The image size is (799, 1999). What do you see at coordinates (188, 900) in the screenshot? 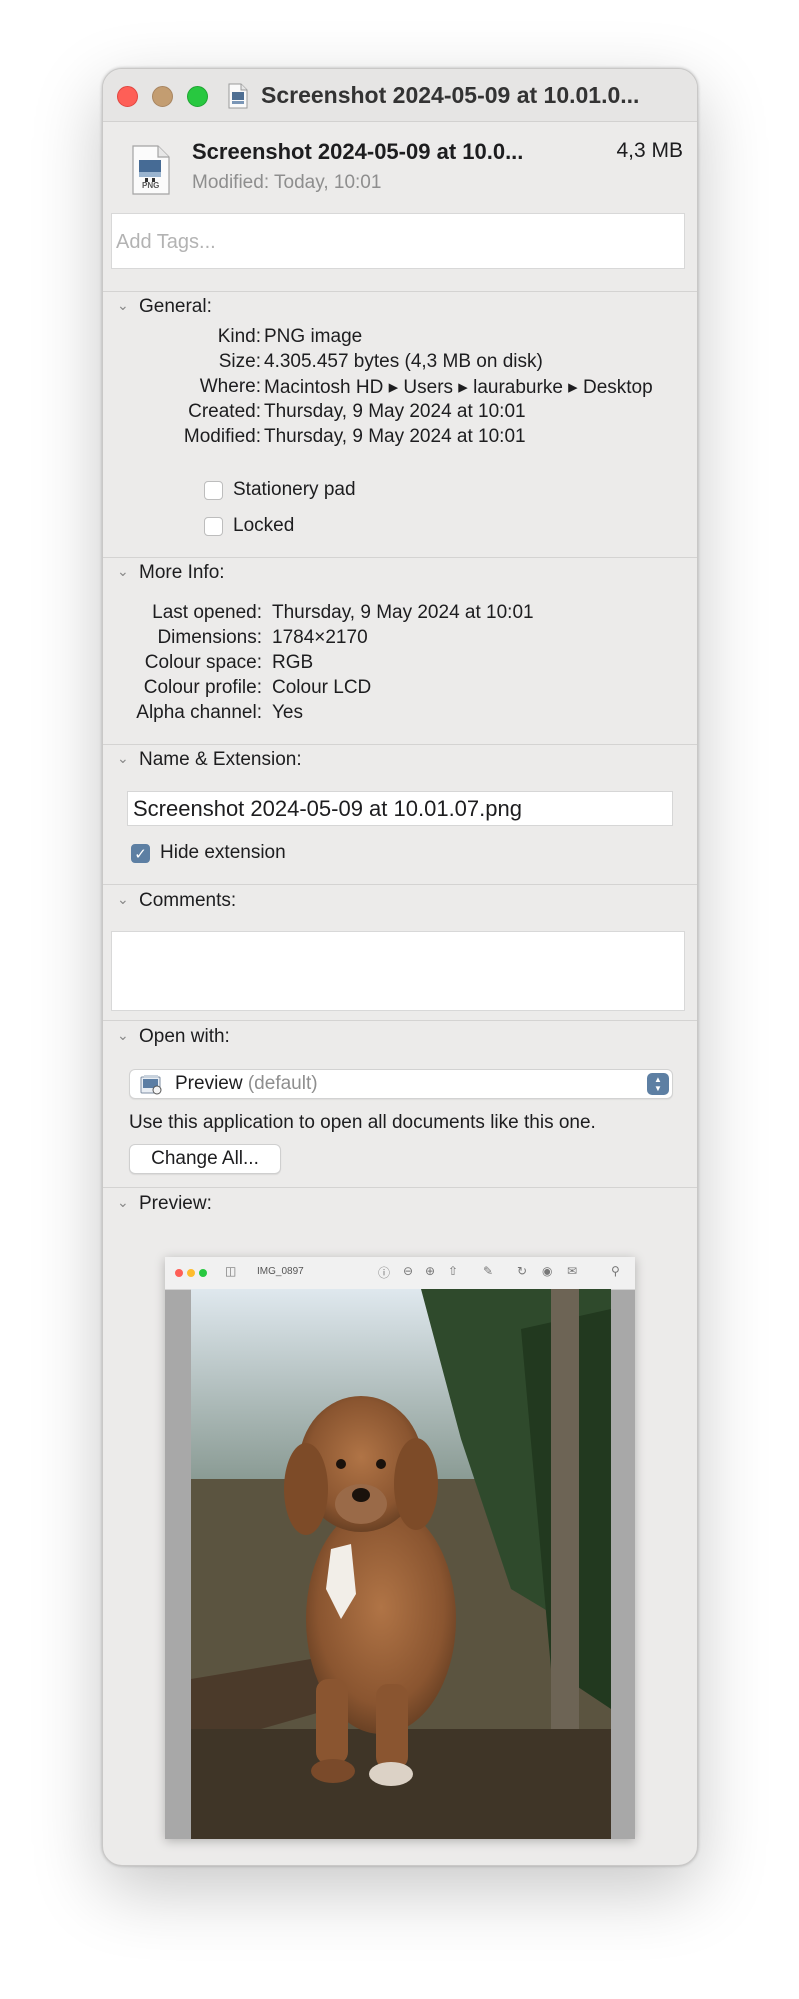
I see `section-comments-heading: Comments:` at bounding box center [188, 900].